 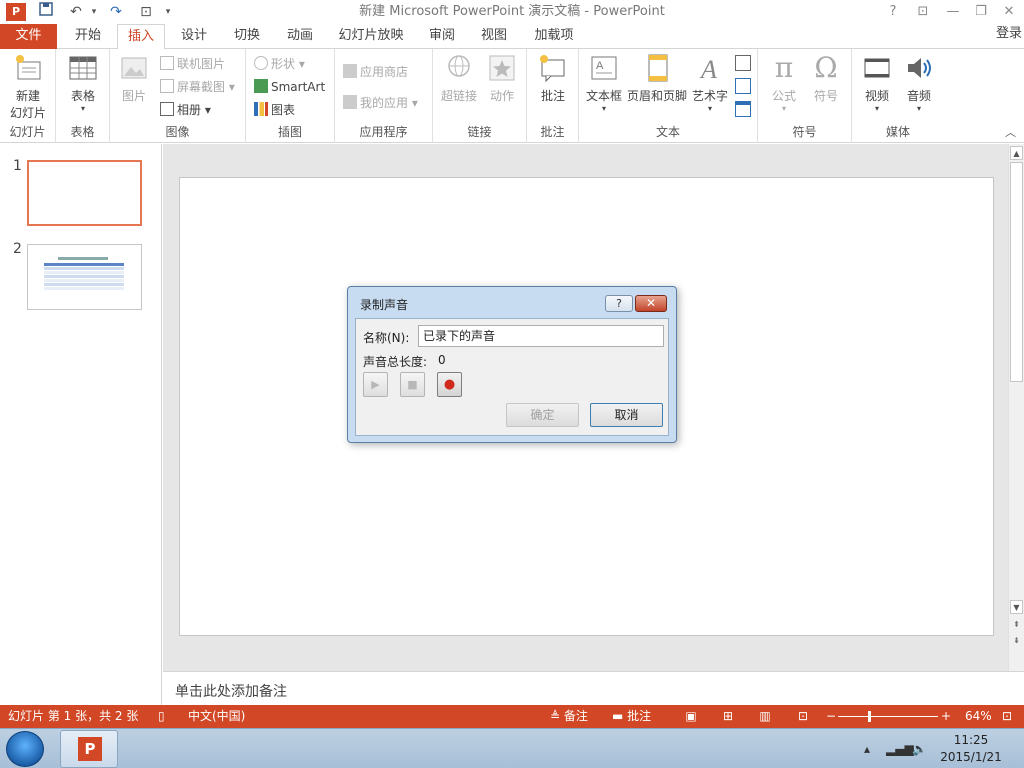 I want to click on table-button: 表格 ▾, so click(x=83, y=83).